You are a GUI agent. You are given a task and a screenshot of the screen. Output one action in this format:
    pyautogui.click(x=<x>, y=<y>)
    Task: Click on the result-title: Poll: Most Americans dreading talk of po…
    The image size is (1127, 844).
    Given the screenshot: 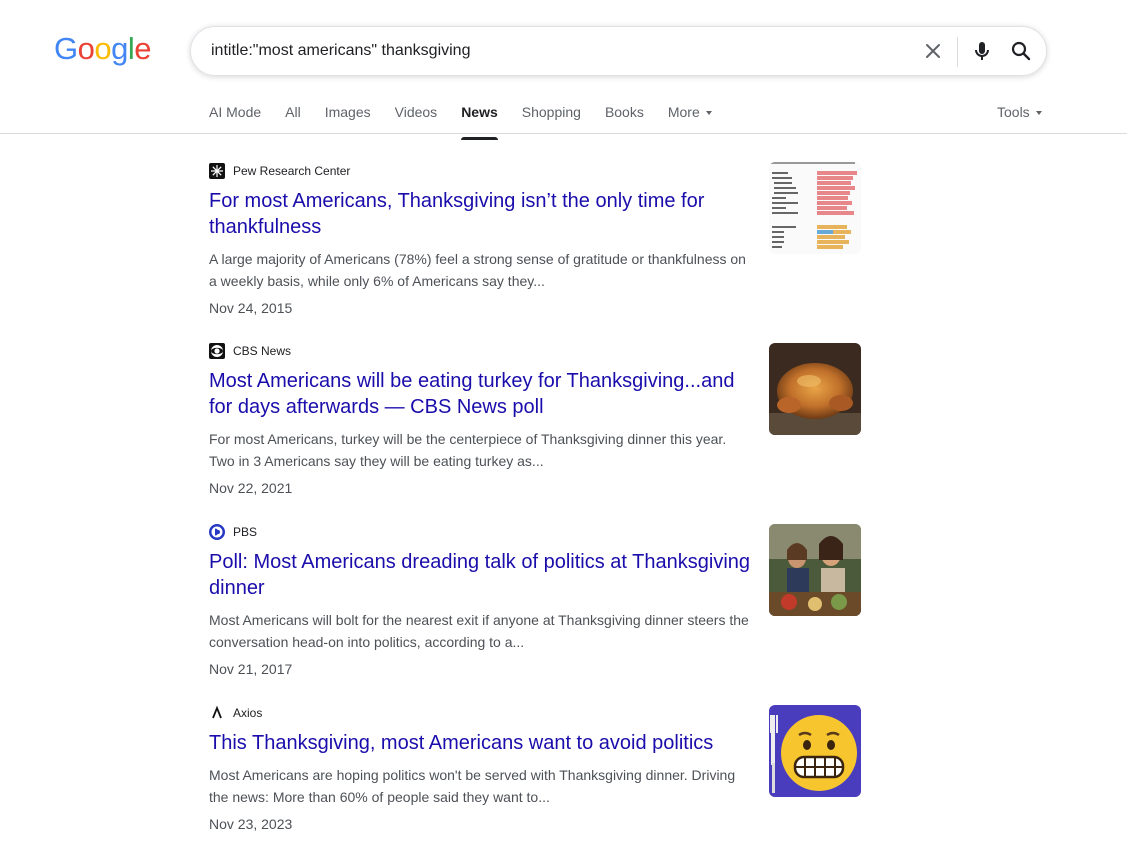 What is the action you would take?
    pyautogui.click(x=481, y=575)
    